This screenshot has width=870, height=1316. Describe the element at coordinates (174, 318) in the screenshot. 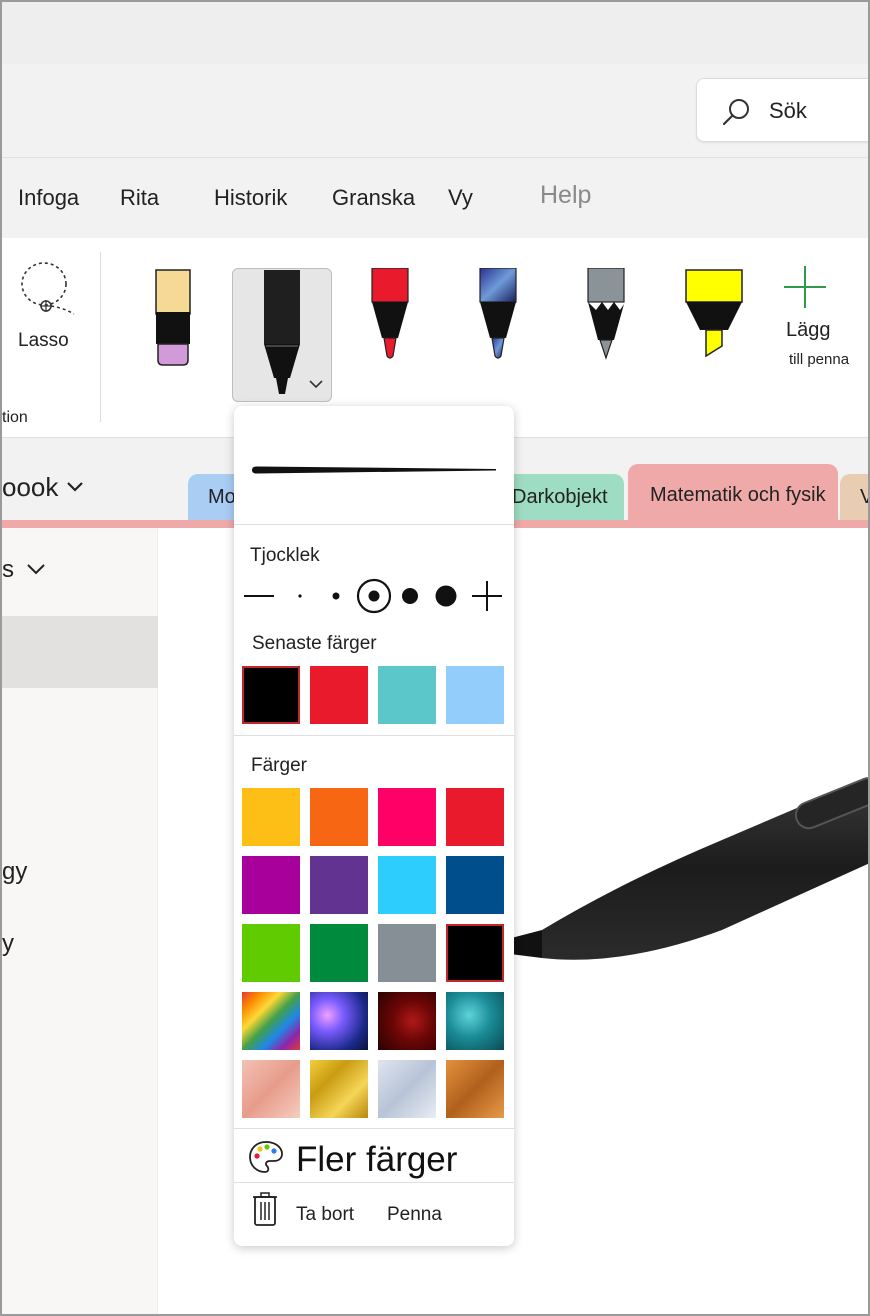

I see `eraser-pen-icon` at that location.